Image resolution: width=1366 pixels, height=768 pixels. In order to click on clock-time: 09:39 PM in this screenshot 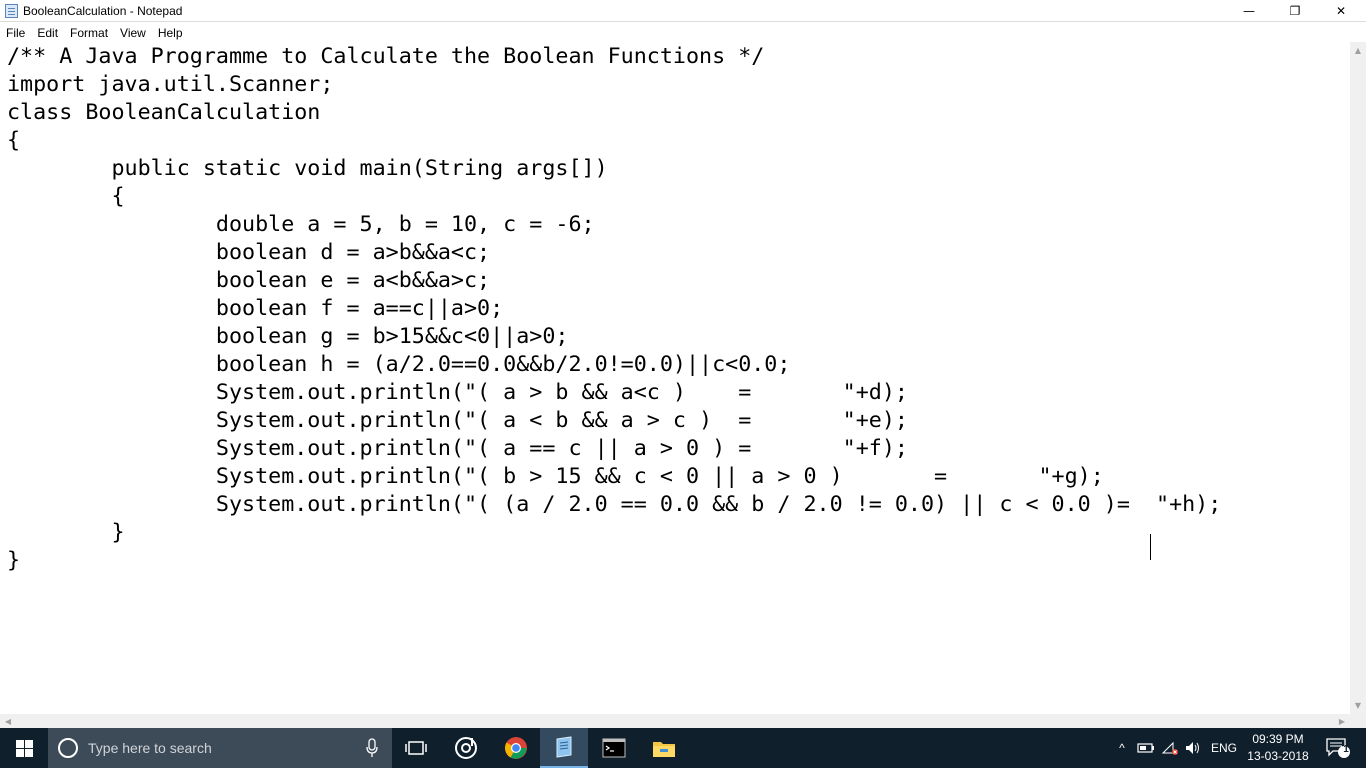, I will do `click(1278, 739)`.